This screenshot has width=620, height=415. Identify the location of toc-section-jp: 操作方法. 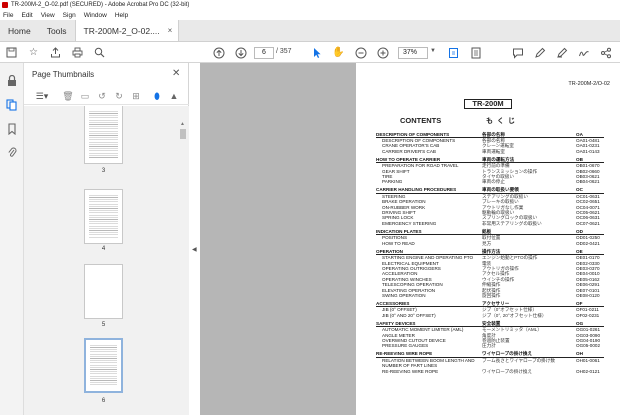
(491, 251).